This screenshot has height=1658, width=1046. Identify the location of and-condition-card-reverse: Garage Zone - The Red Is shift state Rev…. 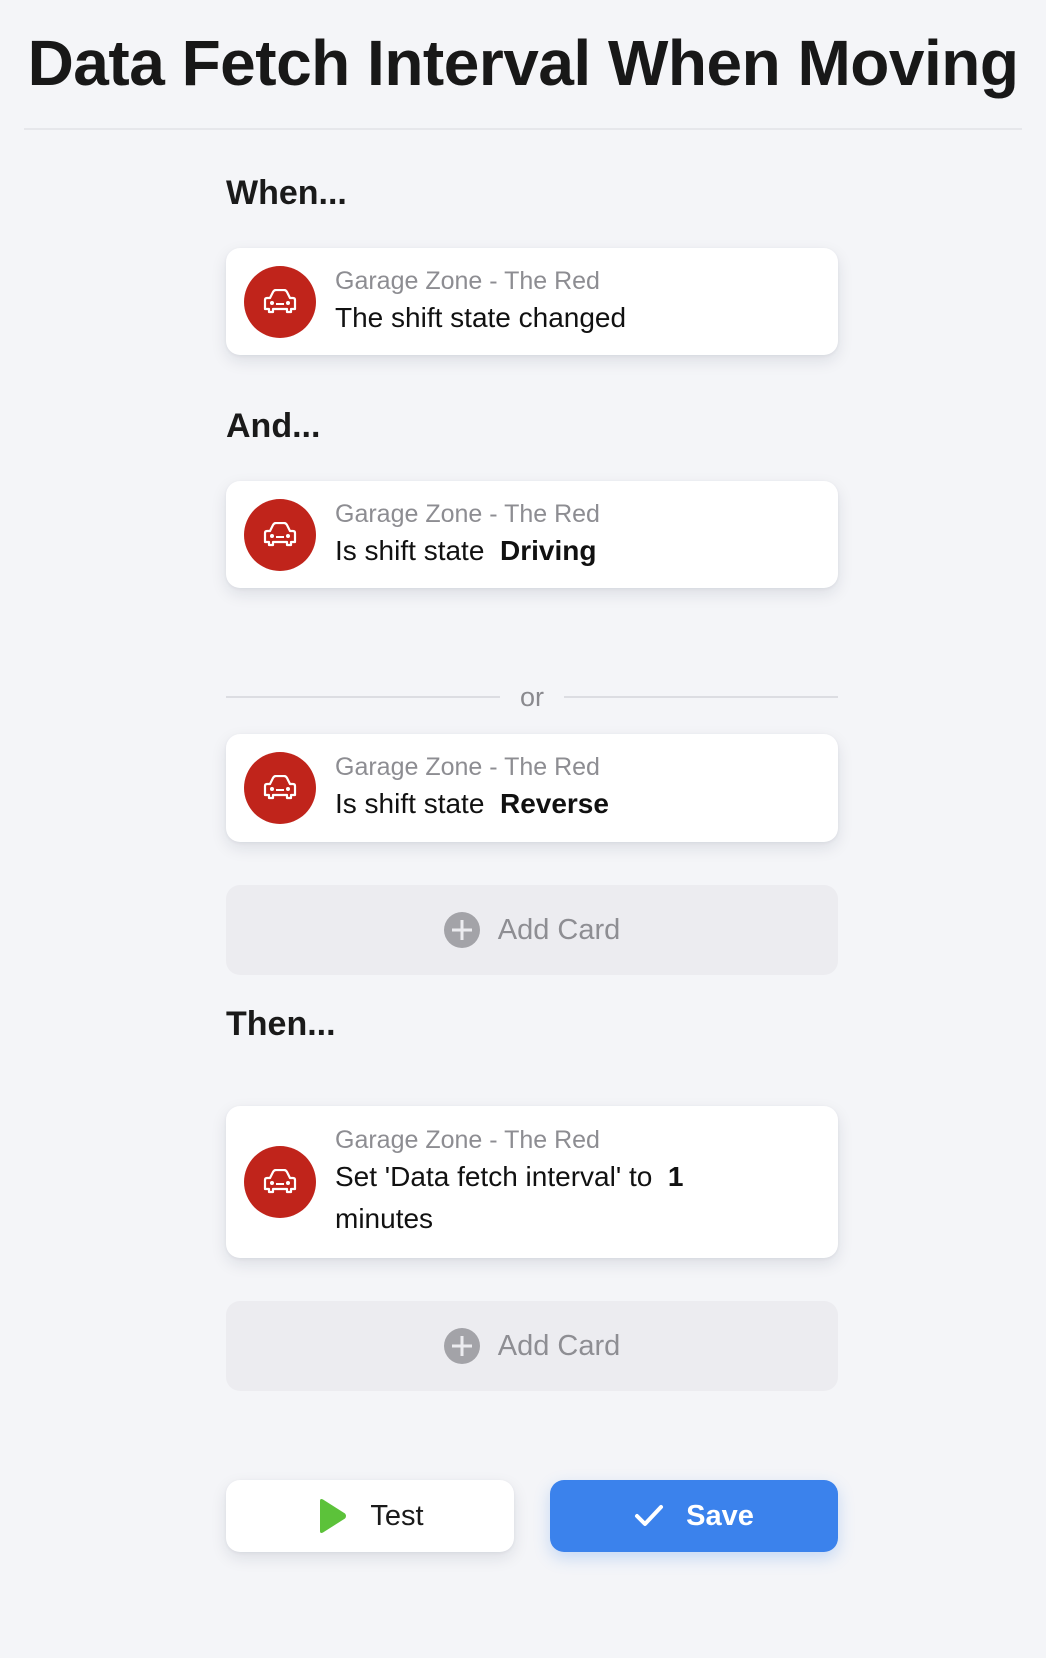
(532, 788).